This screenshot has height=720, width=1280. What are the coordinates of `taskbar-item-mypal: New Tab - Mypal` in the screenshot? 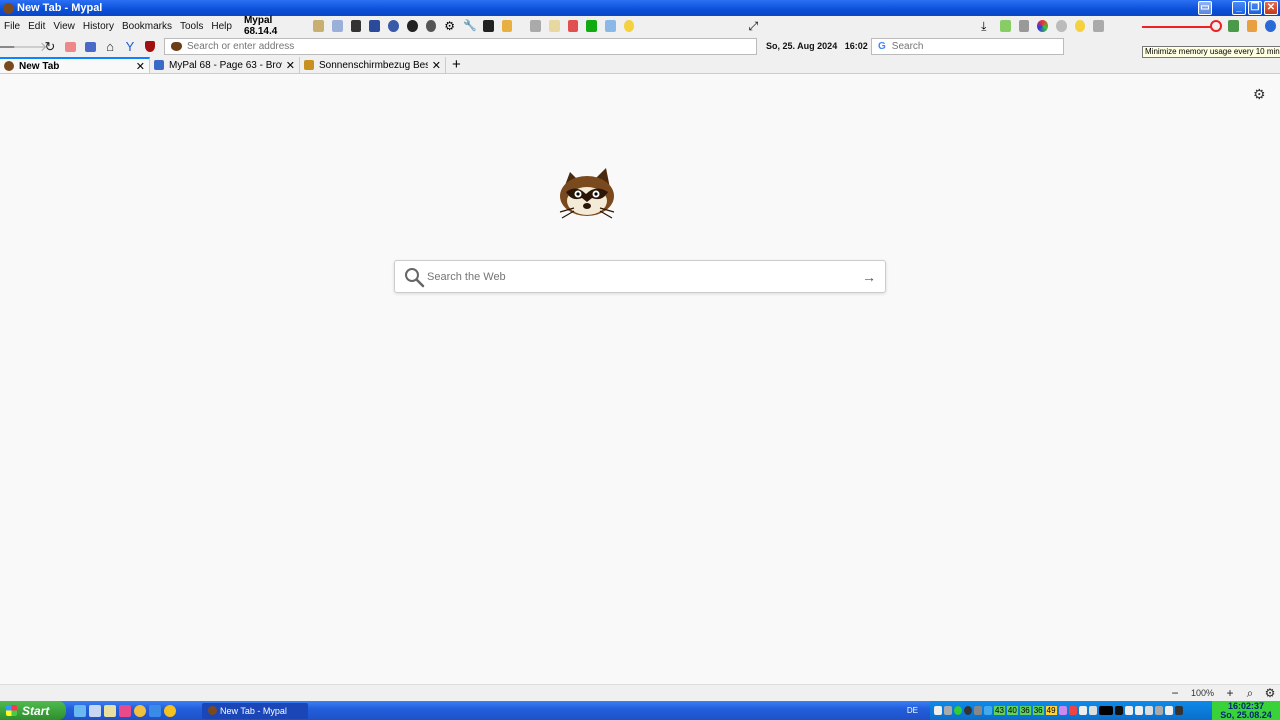 It's located at (255, 710).